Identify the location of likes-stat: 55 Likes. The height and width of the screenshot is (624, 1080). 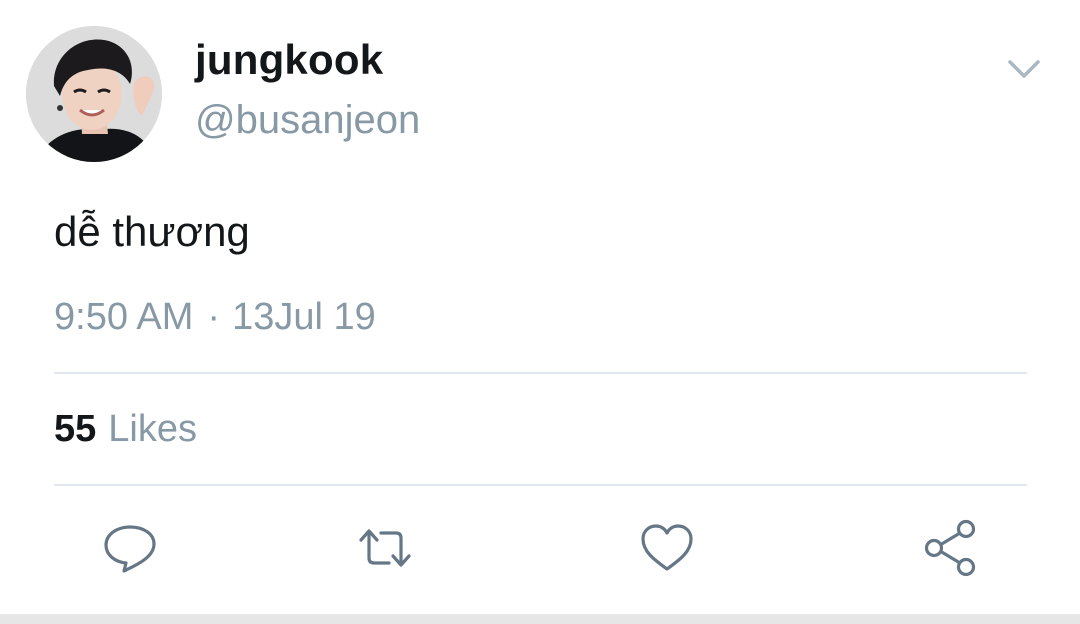
(125, 429).